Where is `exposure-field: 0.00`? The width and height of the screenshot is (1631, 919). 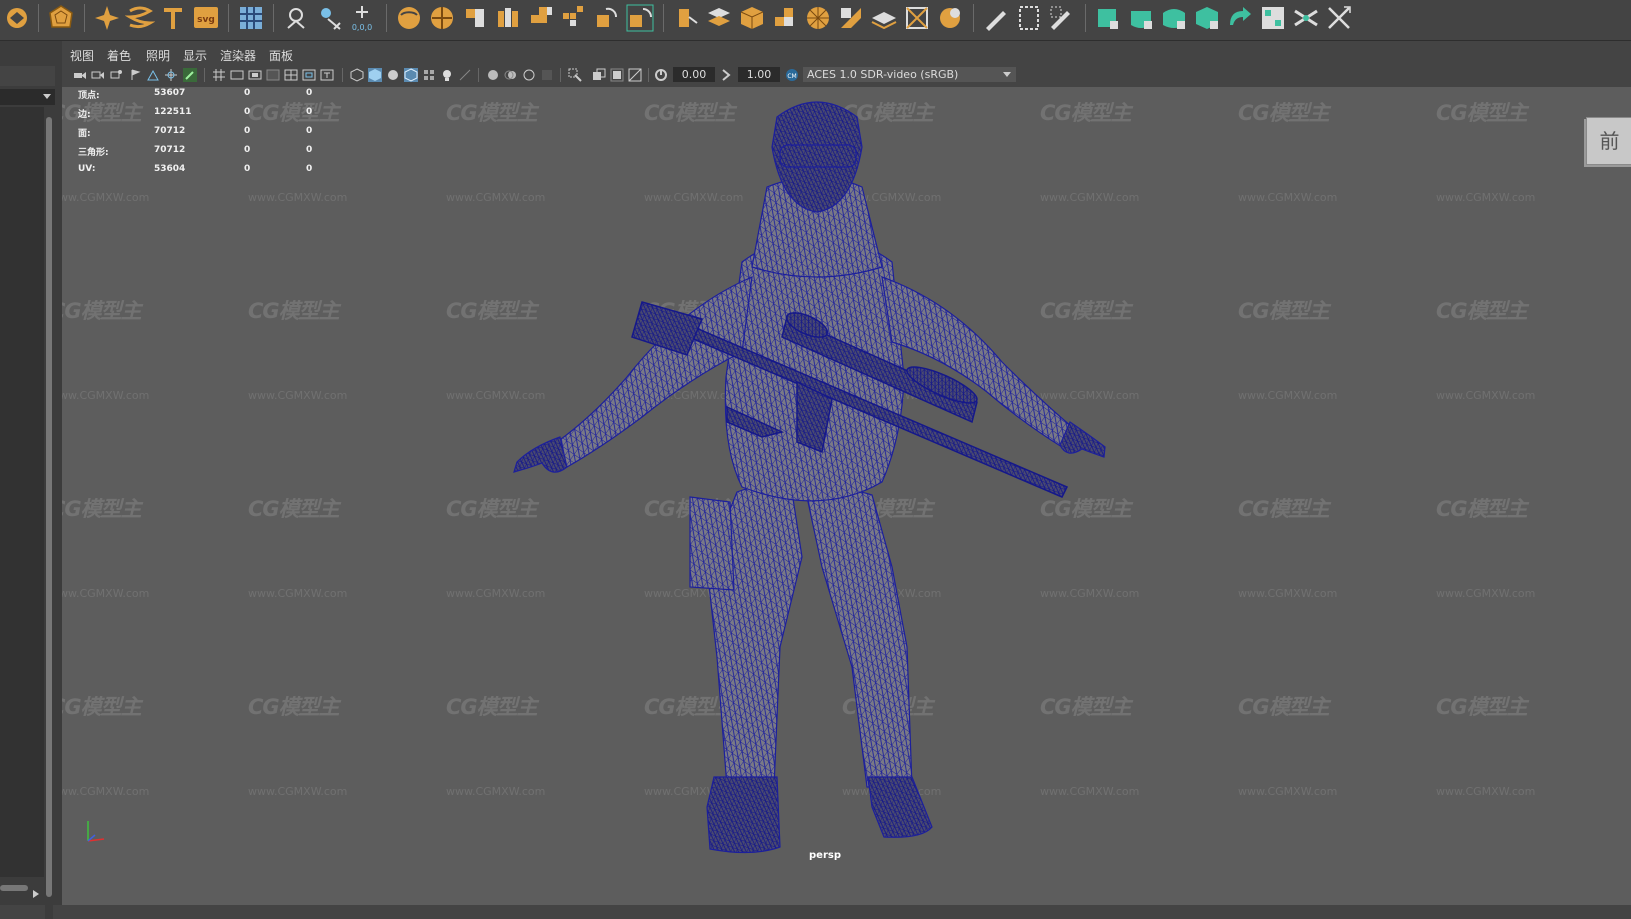 exposure-field: 0.00 is located at coordinates (694, 74).